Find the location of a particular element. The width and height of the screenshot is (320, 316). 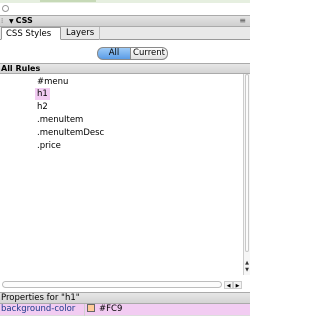

panel-title-text: CSS is located at coordinates (24, 20).